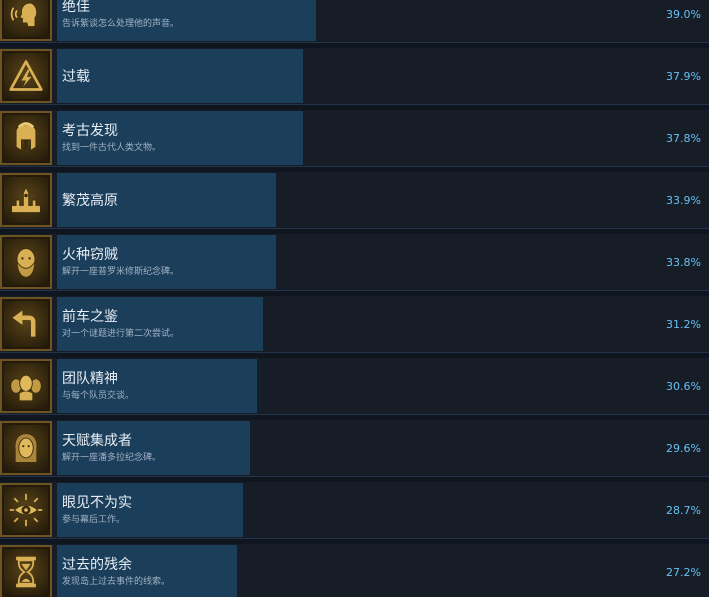 The height and width of the screenshot is (597, 709). Describe the element at coordinates (26, 324) in the screenshot. I see `return-arrow-icon` at that location.